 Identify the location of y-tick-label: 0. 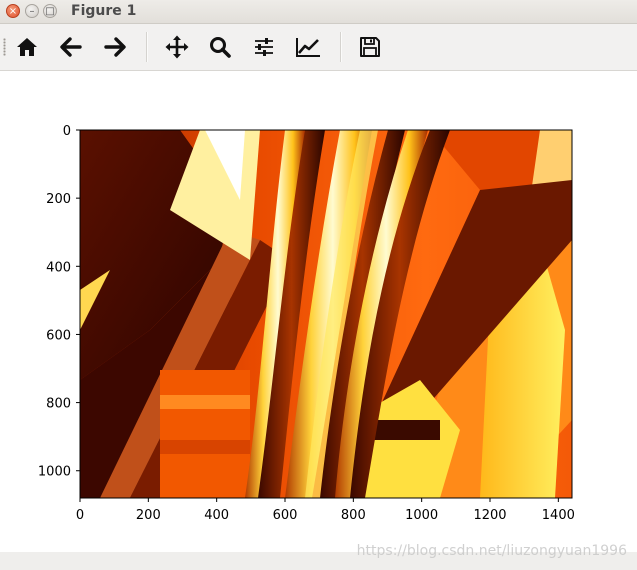
(67, 131).